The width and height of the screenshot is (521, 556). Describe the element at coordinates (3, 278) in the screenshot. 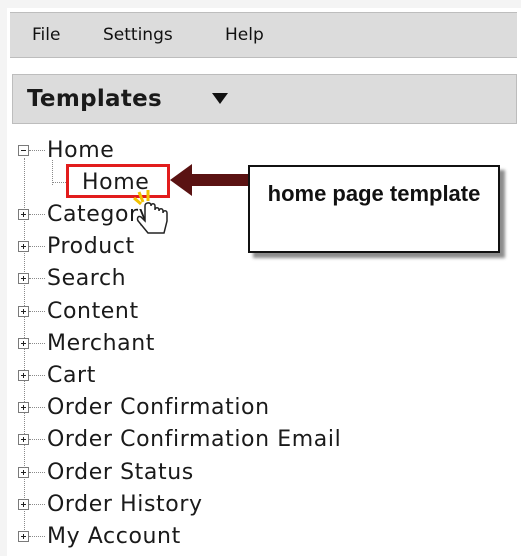

I see `window-frame-left` at that location.